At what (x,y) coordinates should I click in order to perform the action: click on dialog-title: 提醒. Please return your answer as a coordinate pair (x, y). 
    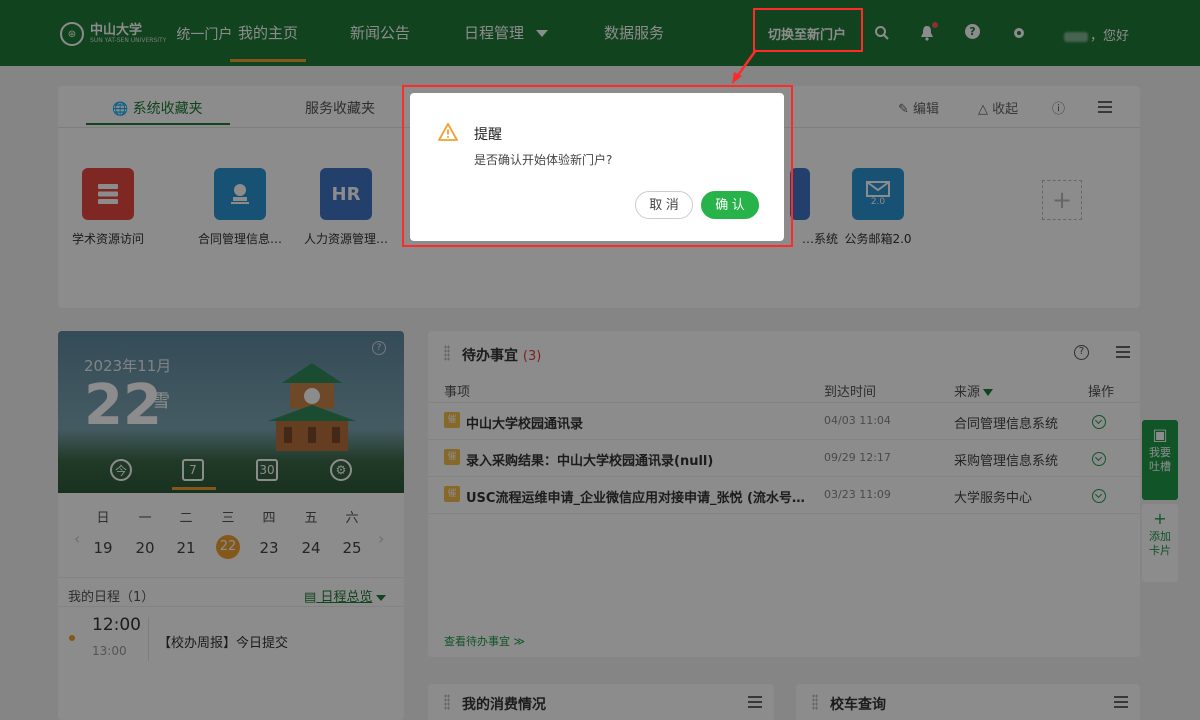
    Looking at the image, I should click on (488, 135).